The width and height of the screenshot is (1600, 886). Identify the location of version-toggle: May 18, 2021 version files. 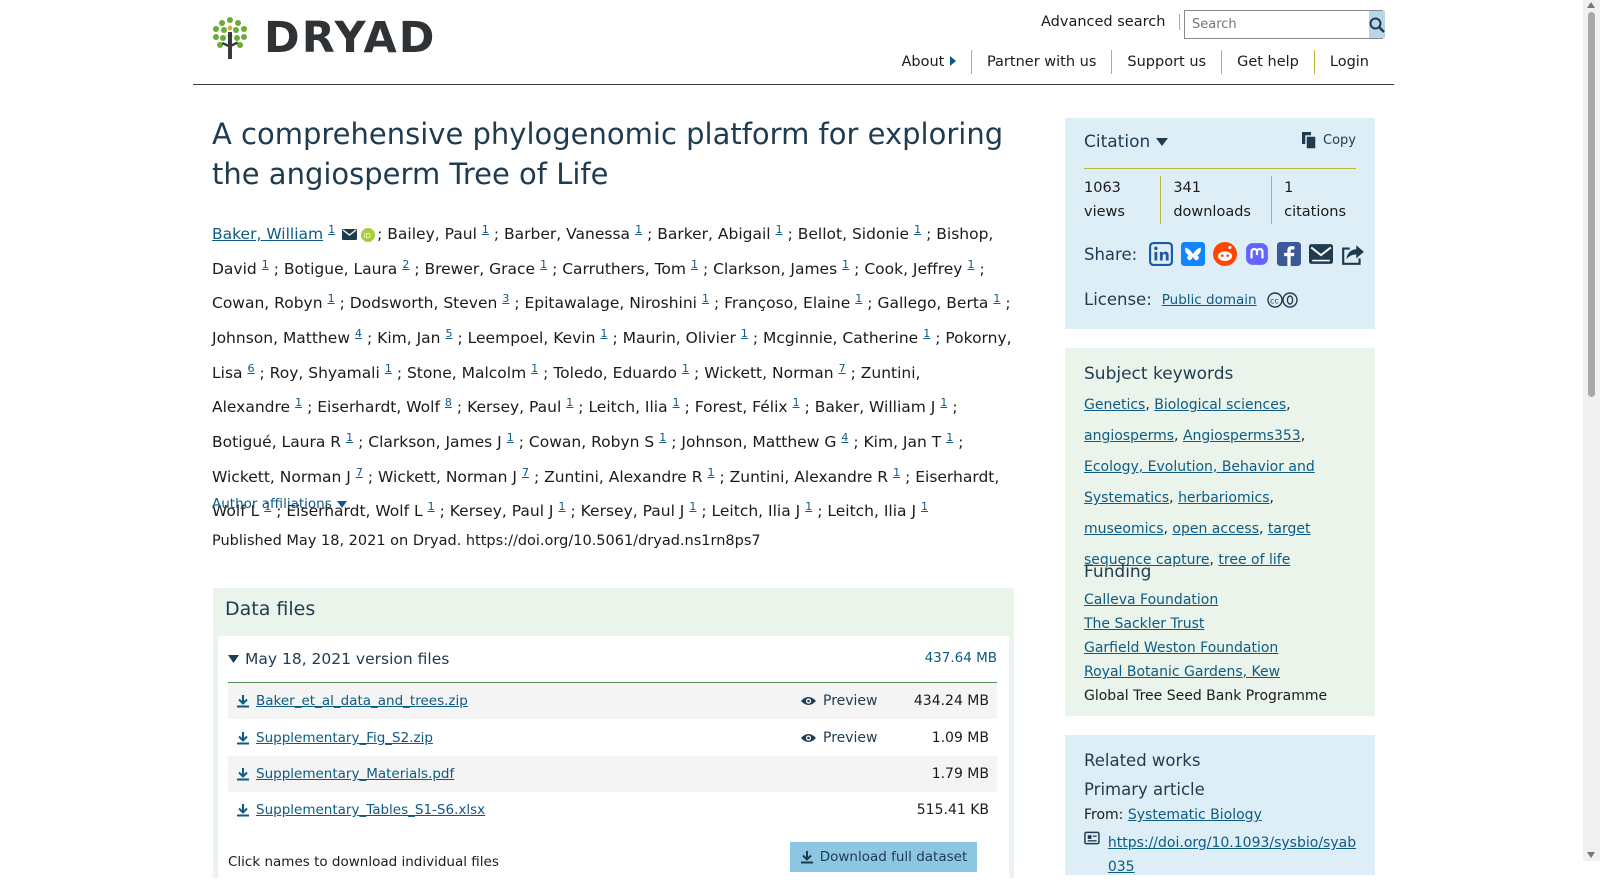
(338, 659).